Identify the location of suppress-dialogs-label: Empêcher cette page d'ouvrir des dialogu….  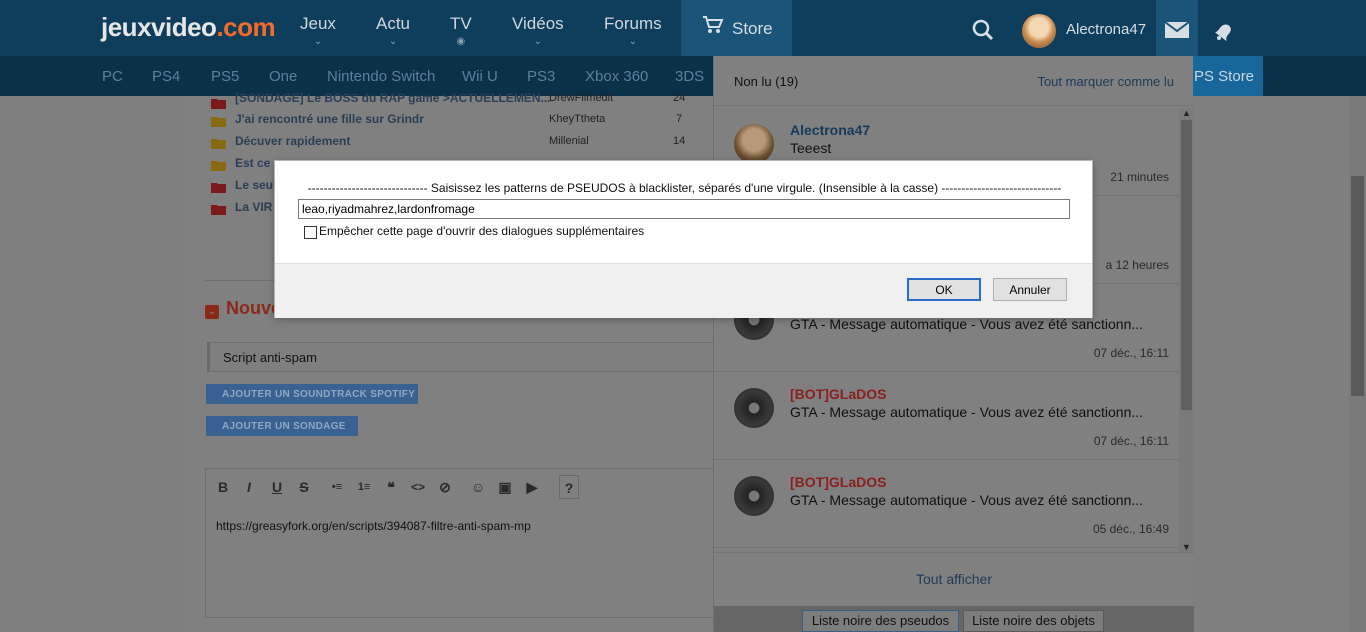
(481, 231).